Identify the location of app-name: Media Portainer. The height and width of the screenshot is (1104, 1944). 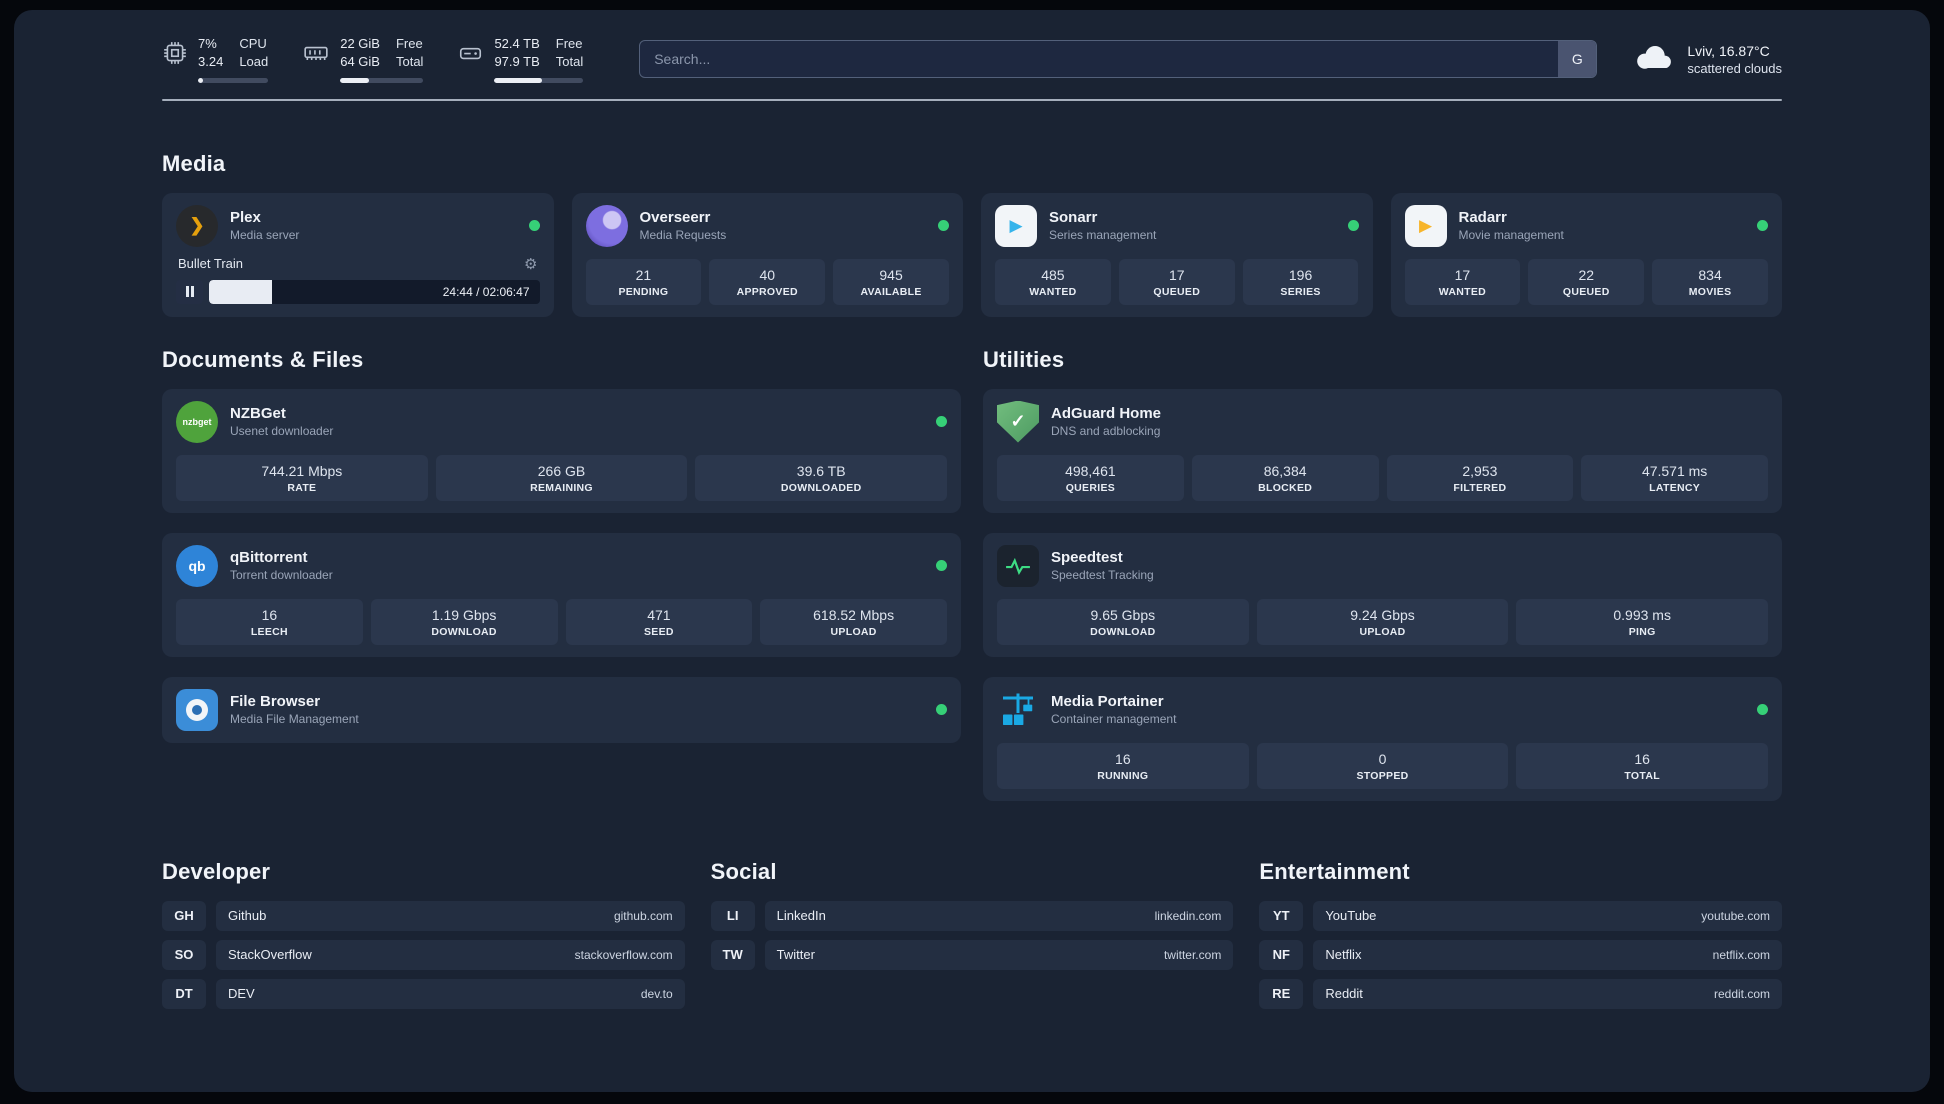
(1107, 701).